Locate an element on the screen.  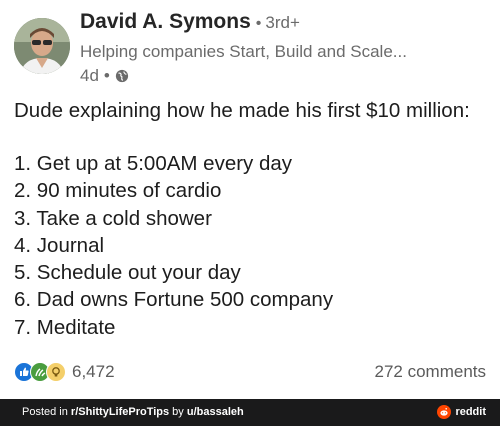
list-item: 5. Schedule out your day is located at coordinates (127, 273).